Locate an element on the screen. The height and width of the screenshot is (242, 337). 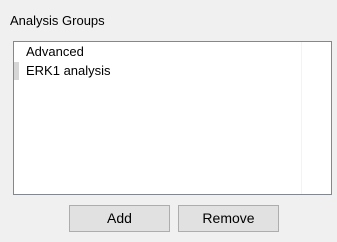
remove-button: Remove is located at coordinates (228, 218).